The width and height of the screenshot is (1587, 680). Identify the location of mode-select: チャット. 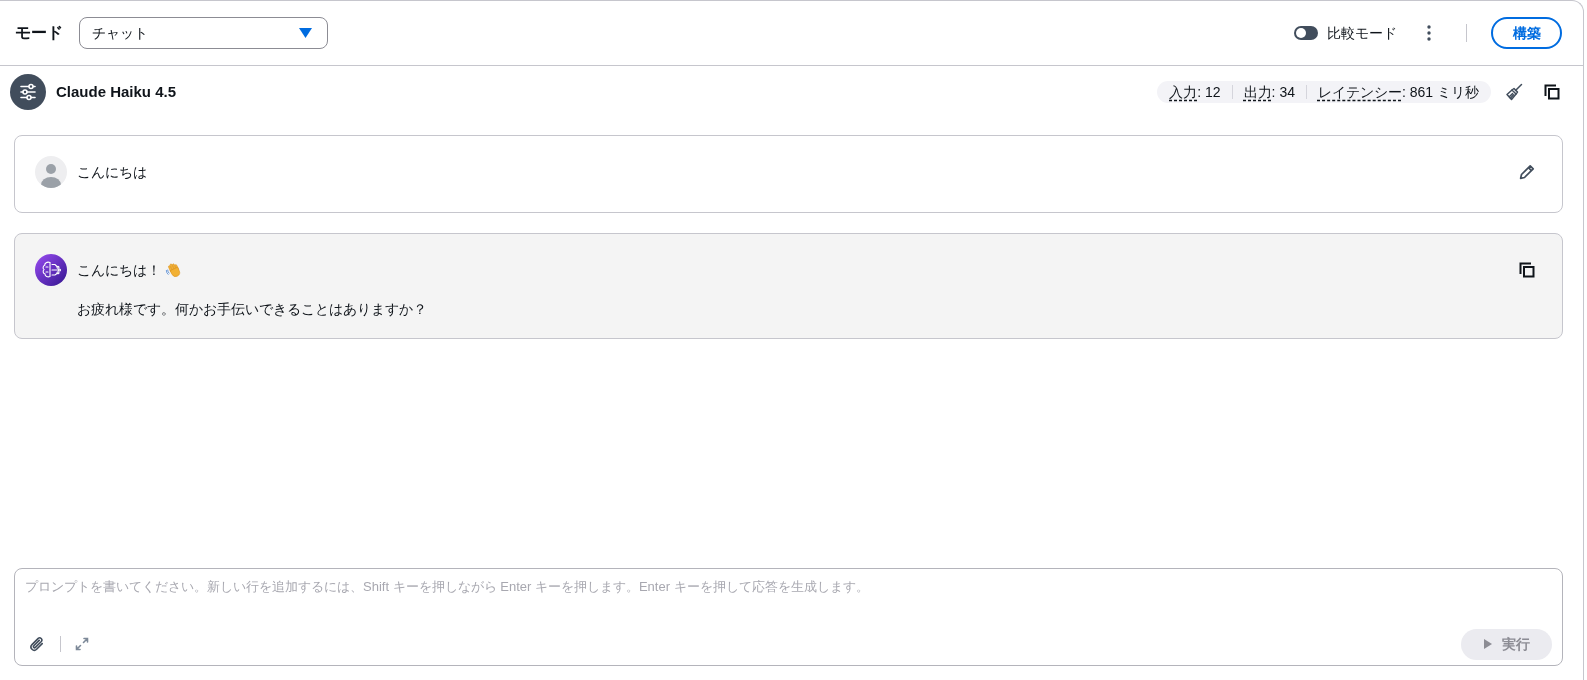
(203, 33).